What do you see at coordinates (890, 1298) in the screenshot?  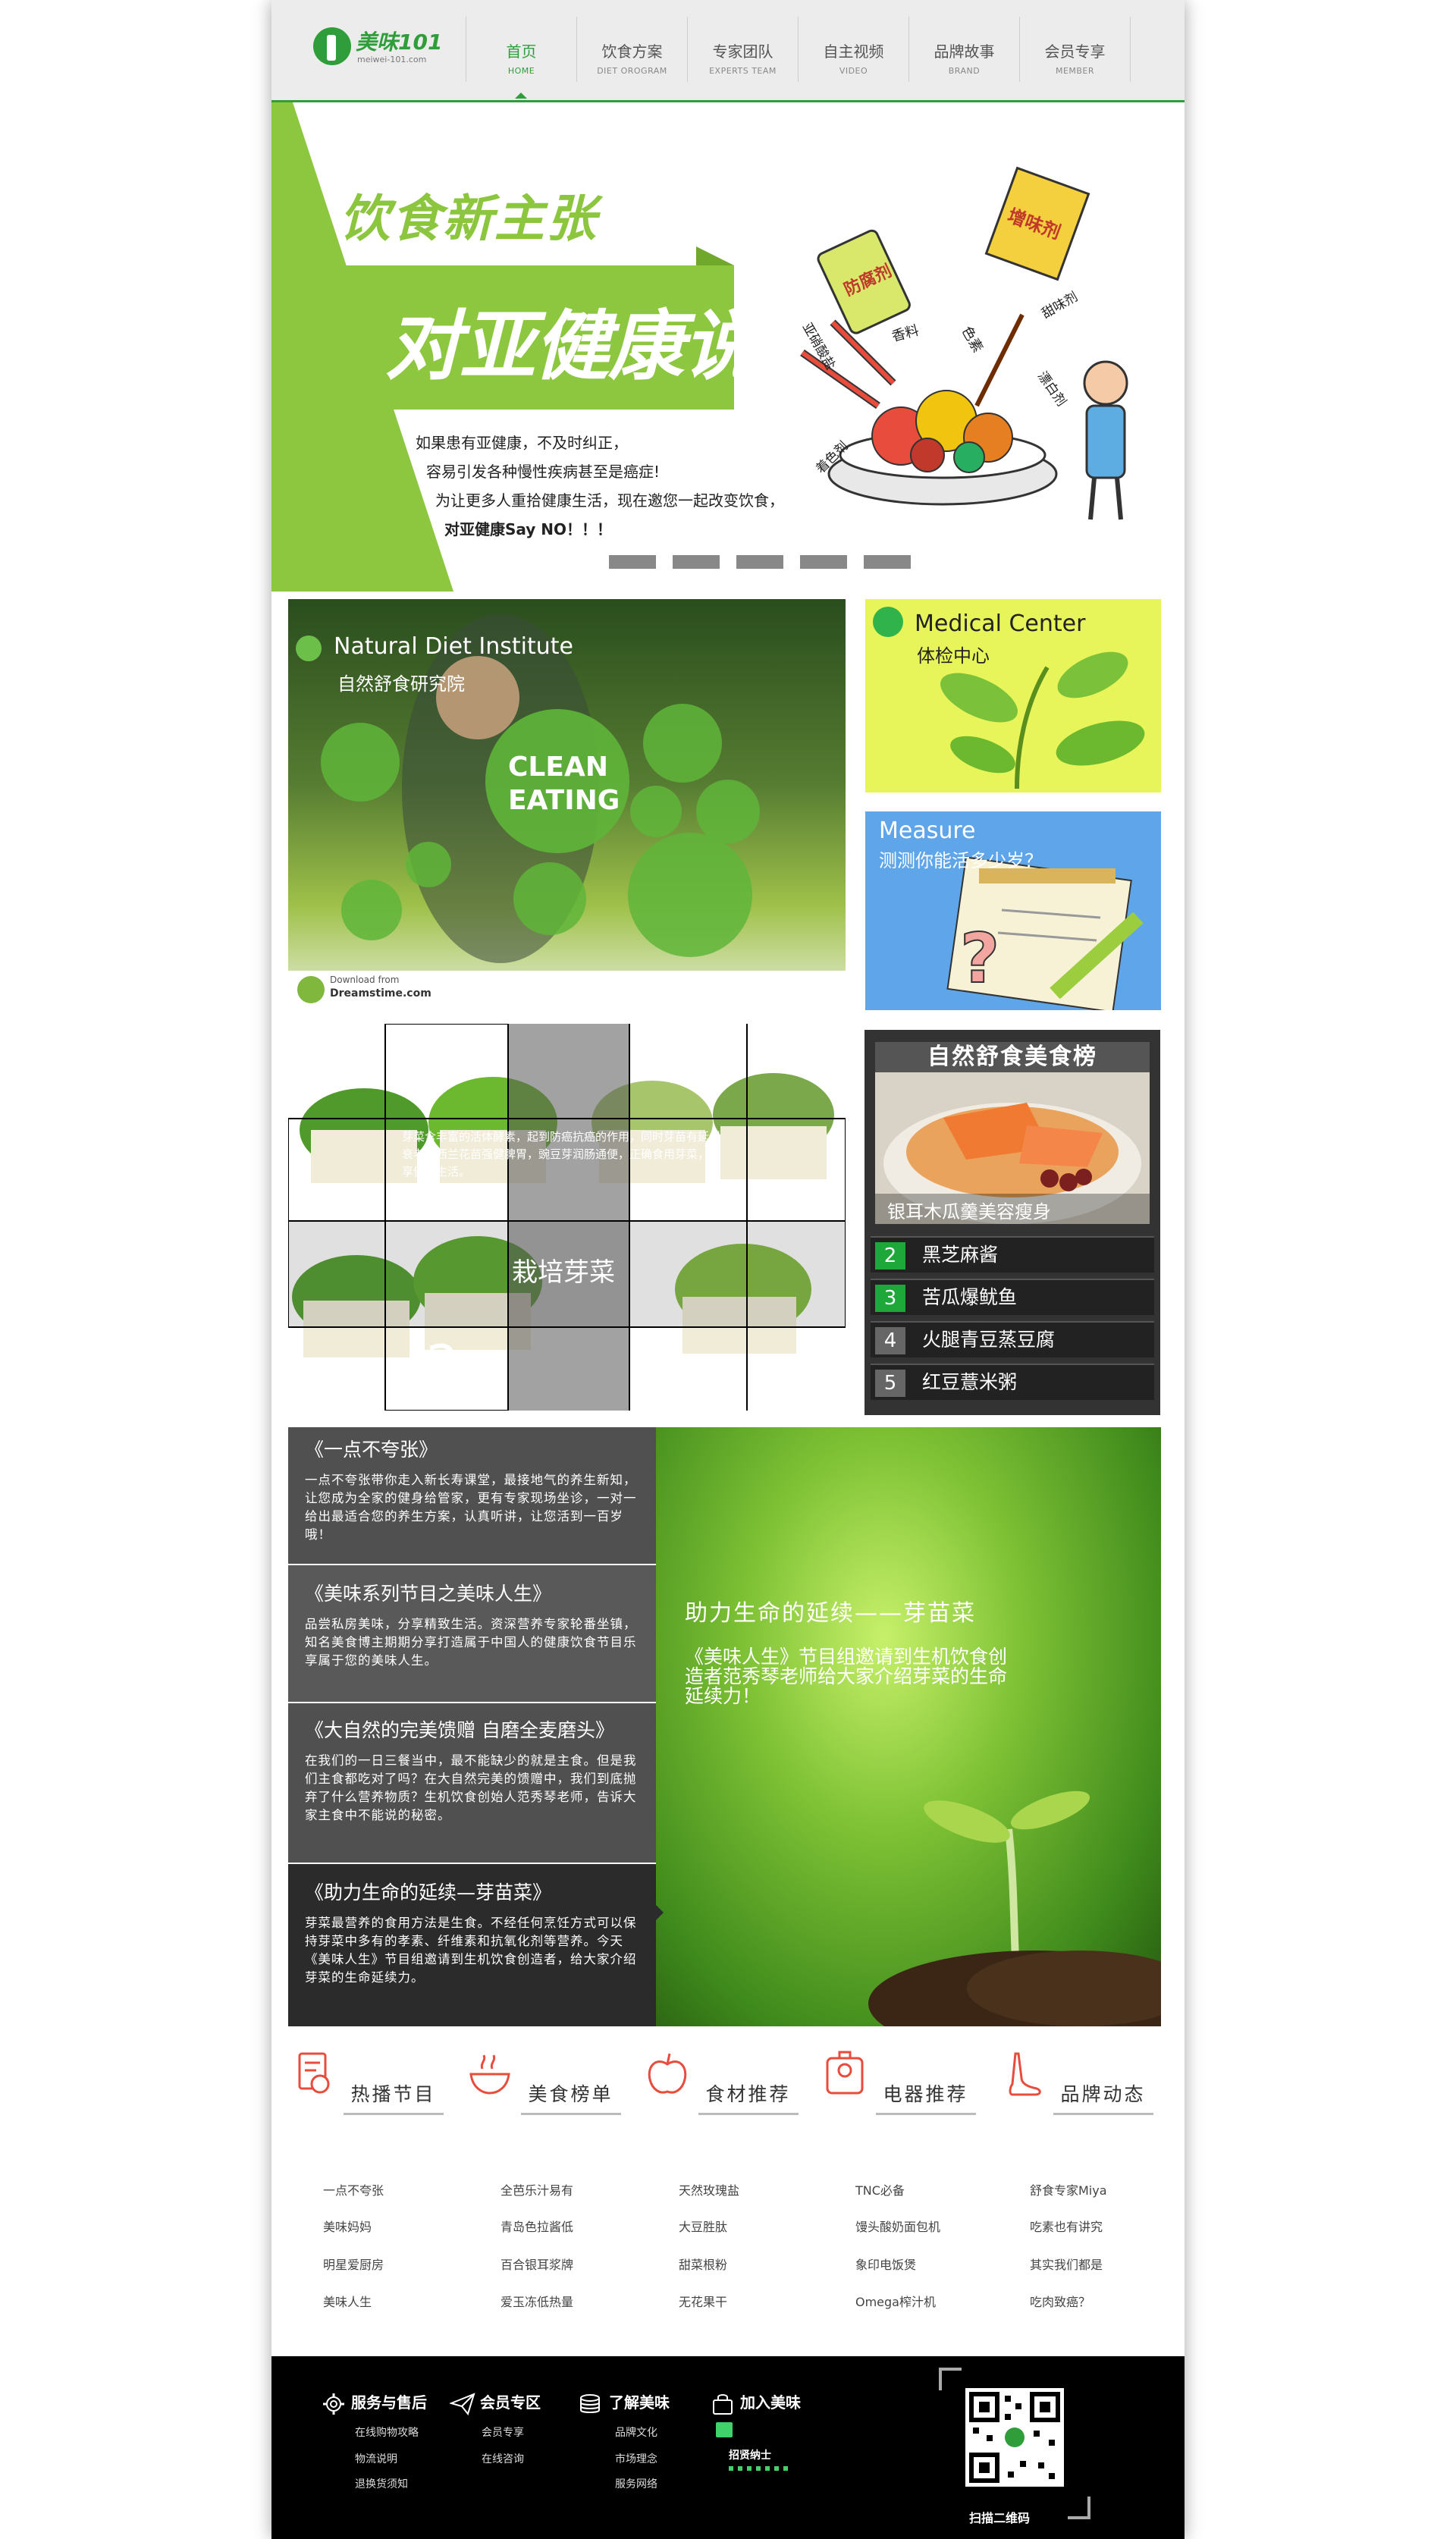 I see `rank-number: 3` at bounding box center [890, 1298].